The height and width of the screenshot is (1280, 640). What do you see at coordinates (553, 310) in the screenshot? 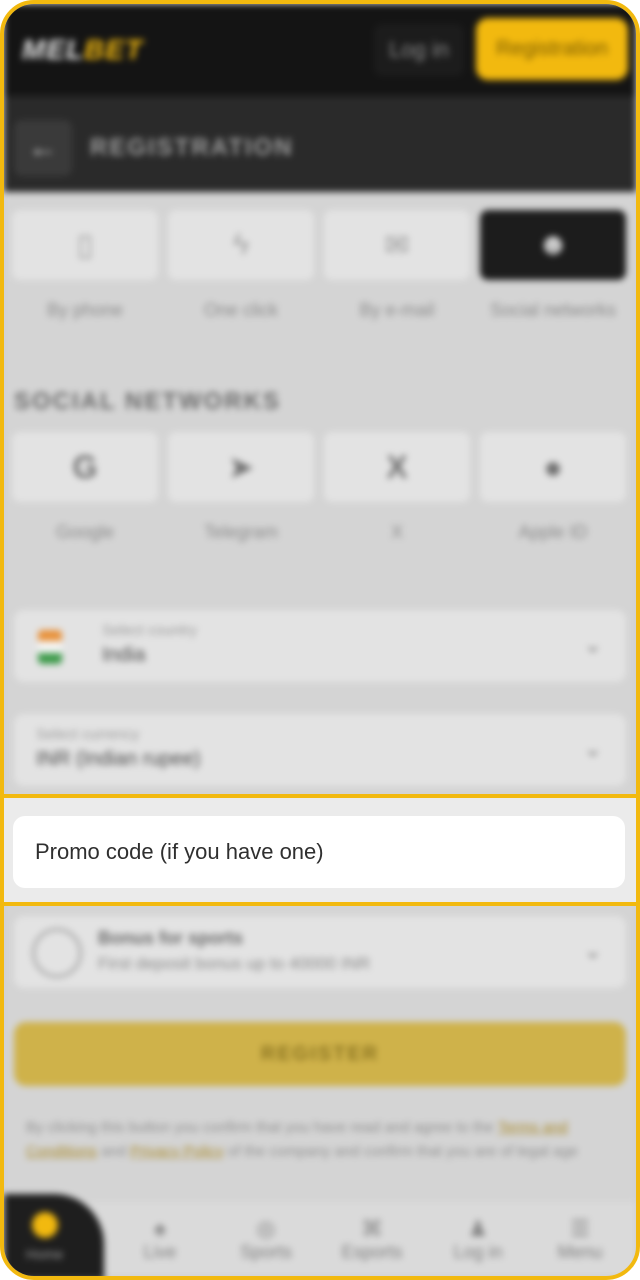
I see `method-label: Social networks` at bounding box center [553, 310].